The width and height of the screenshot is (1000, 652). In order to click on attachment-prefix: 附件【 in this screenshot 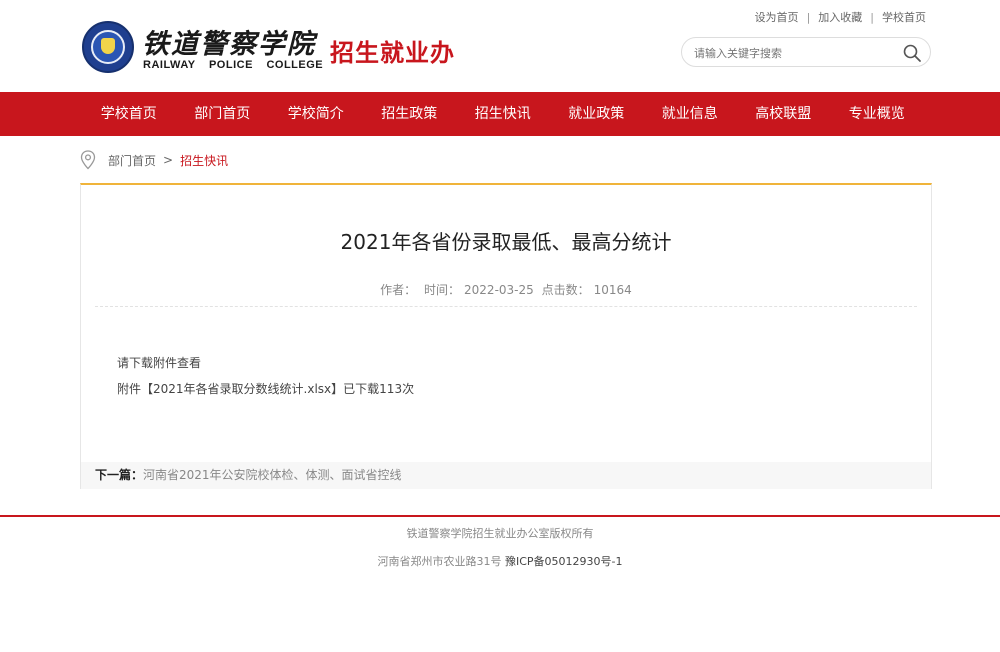, I will do `click(135, 389)`.